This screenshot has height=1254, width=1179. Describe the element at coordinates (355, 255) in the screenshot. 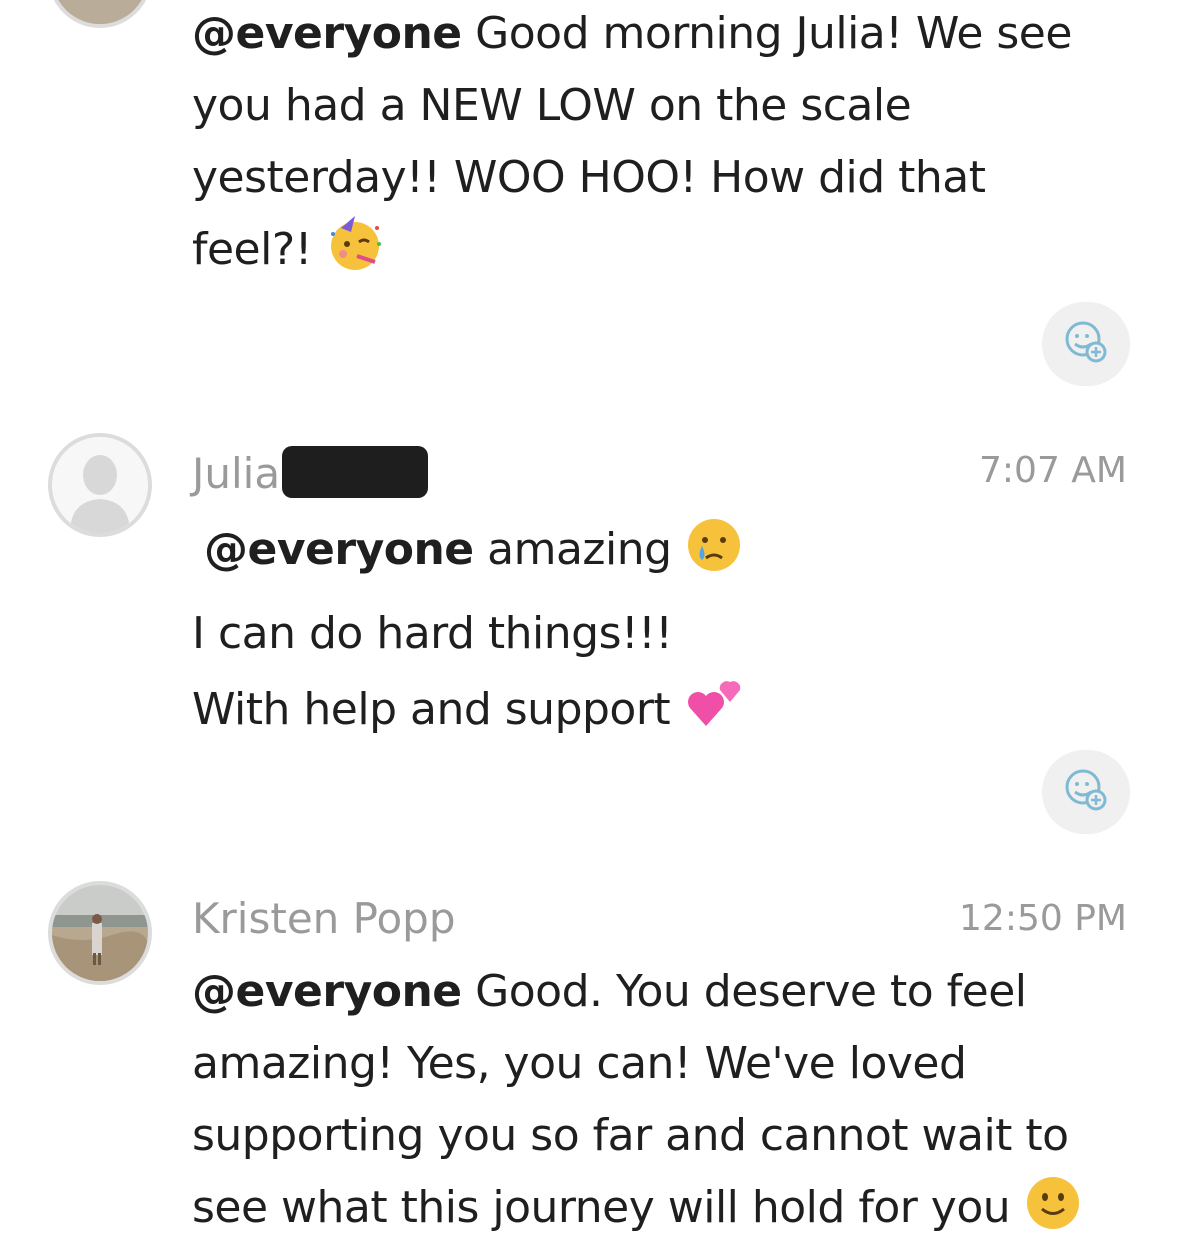

I see `partying-face-emoji` at that location.